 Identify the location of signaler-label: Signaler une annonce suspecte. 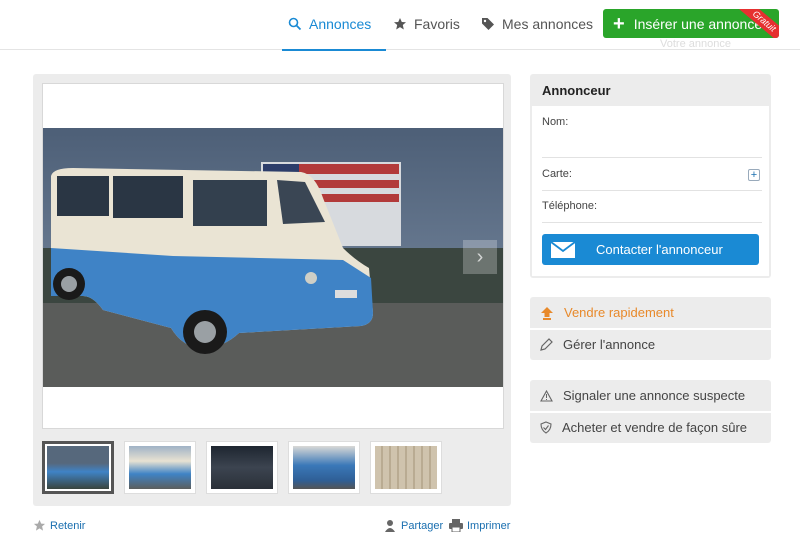
(654, 395).